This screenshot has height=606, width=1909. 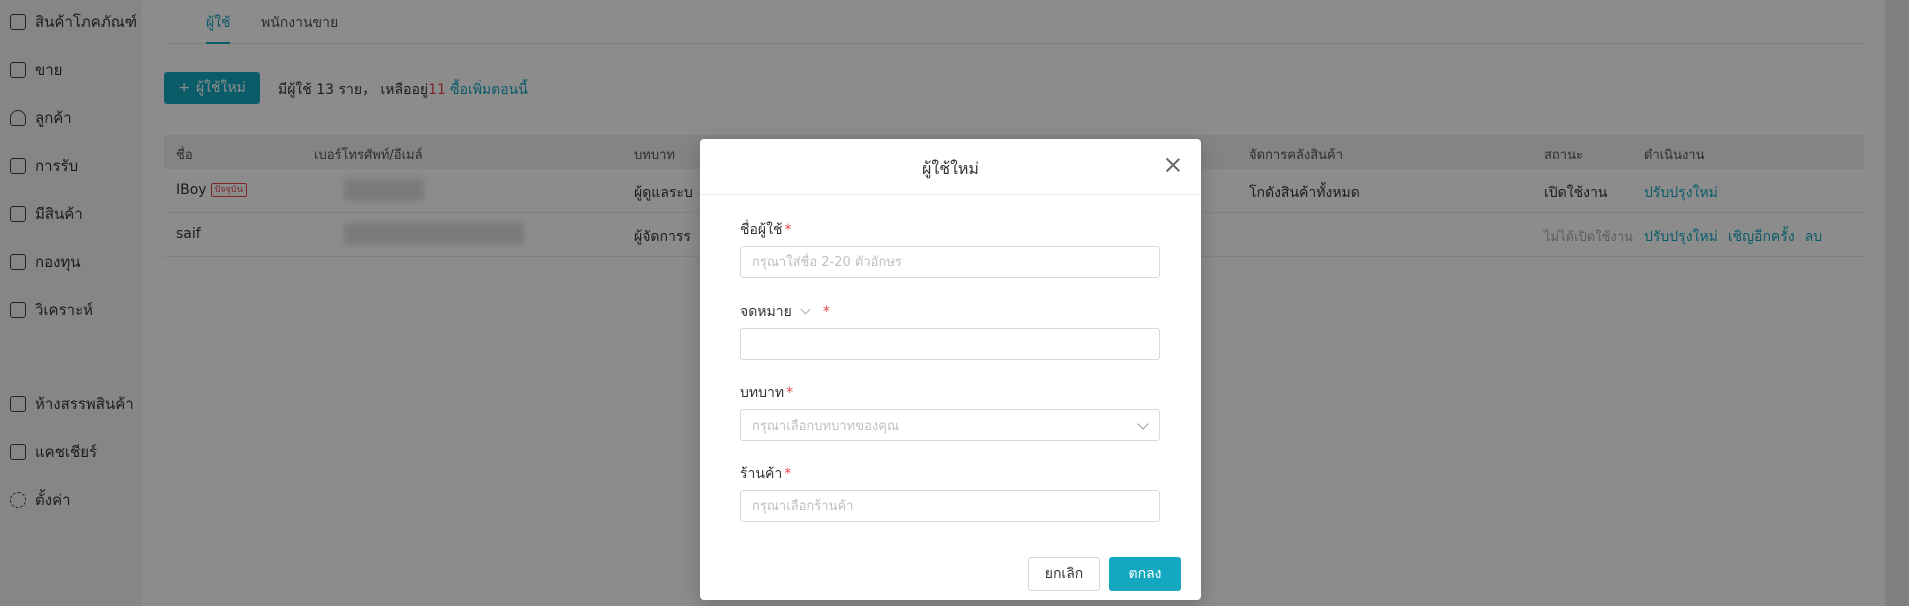 What do you see at coordinates (826, 426) in the screenshot?
I see `role-placeholder: กรุณาเลือกบทบาทของคุณ` at bounding box center [826, 426].